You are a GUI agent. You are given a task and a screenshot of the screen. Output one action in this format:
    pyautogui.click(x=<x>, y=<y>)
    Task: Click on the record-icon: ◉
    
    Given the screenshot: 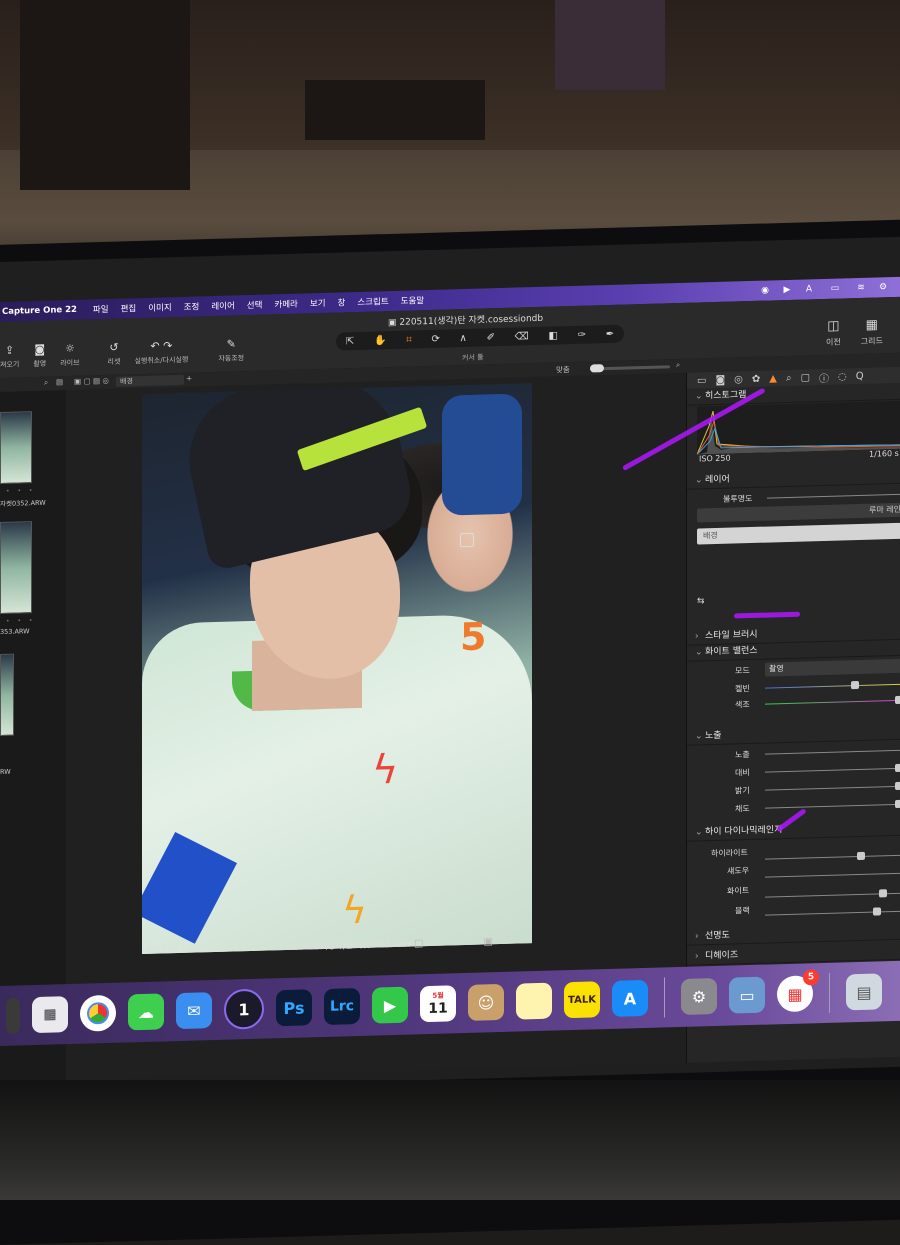 What is the action you would take?
    pyautogui.click(x=765, y=290)
    